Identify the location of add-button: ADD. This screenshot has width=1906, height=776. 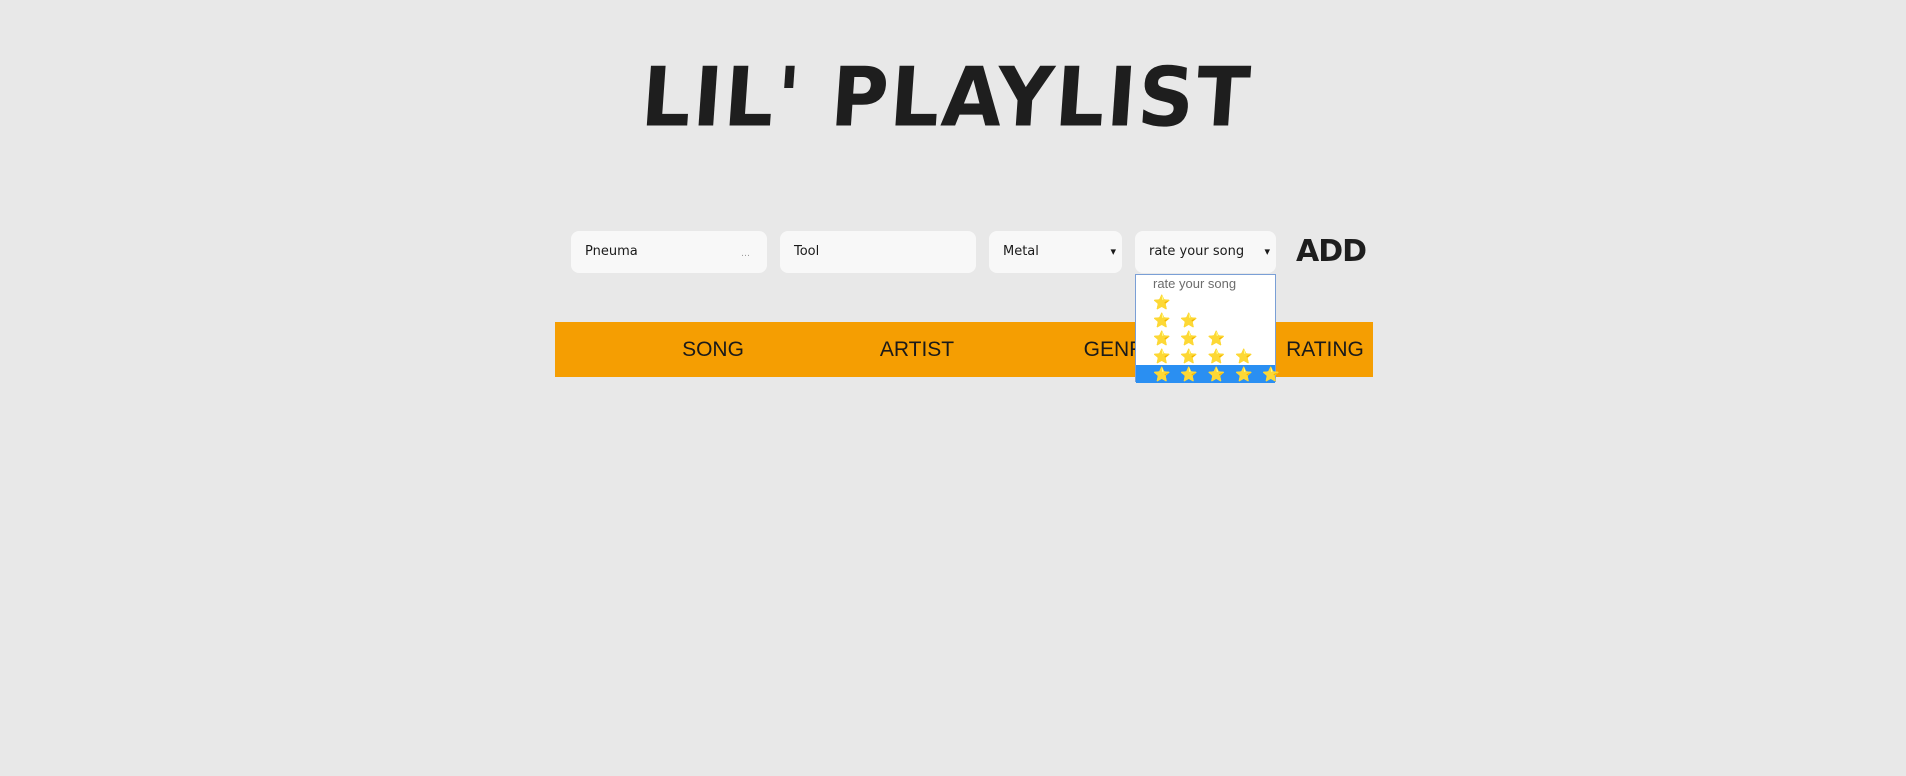
(1331, 252).